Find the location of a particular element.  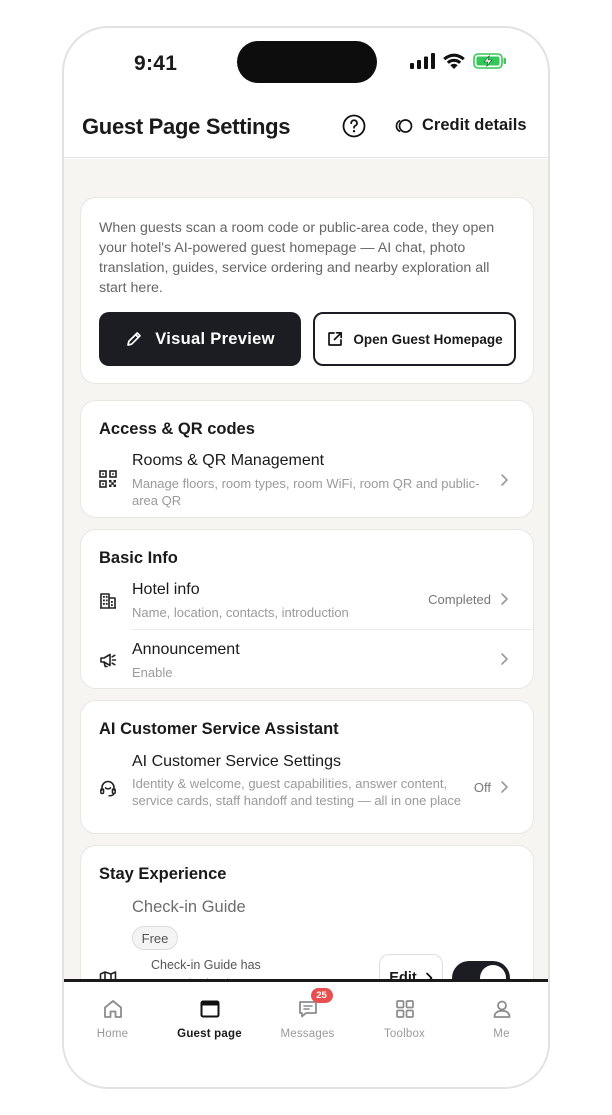

external-link-icon is located at coordinates (335, 338).